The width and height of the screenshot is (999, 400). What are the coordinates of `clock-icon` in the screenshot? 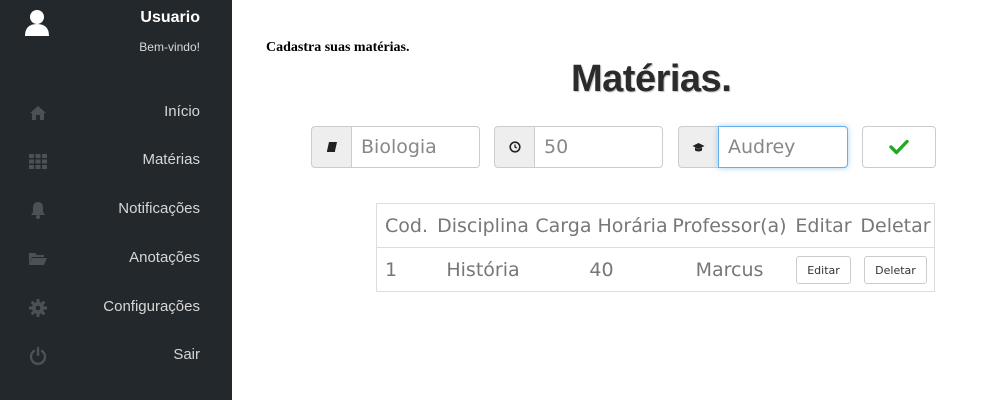 It's located at (514, 147).